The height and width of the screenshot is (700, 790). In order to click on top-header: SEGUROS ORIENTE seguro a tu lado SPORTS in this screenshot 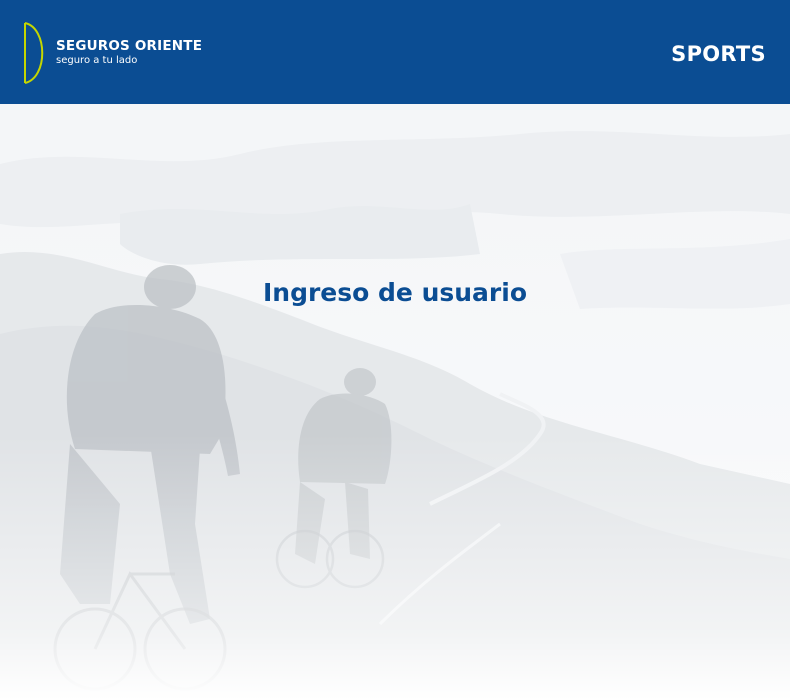, I will do `click(395, 52)`.